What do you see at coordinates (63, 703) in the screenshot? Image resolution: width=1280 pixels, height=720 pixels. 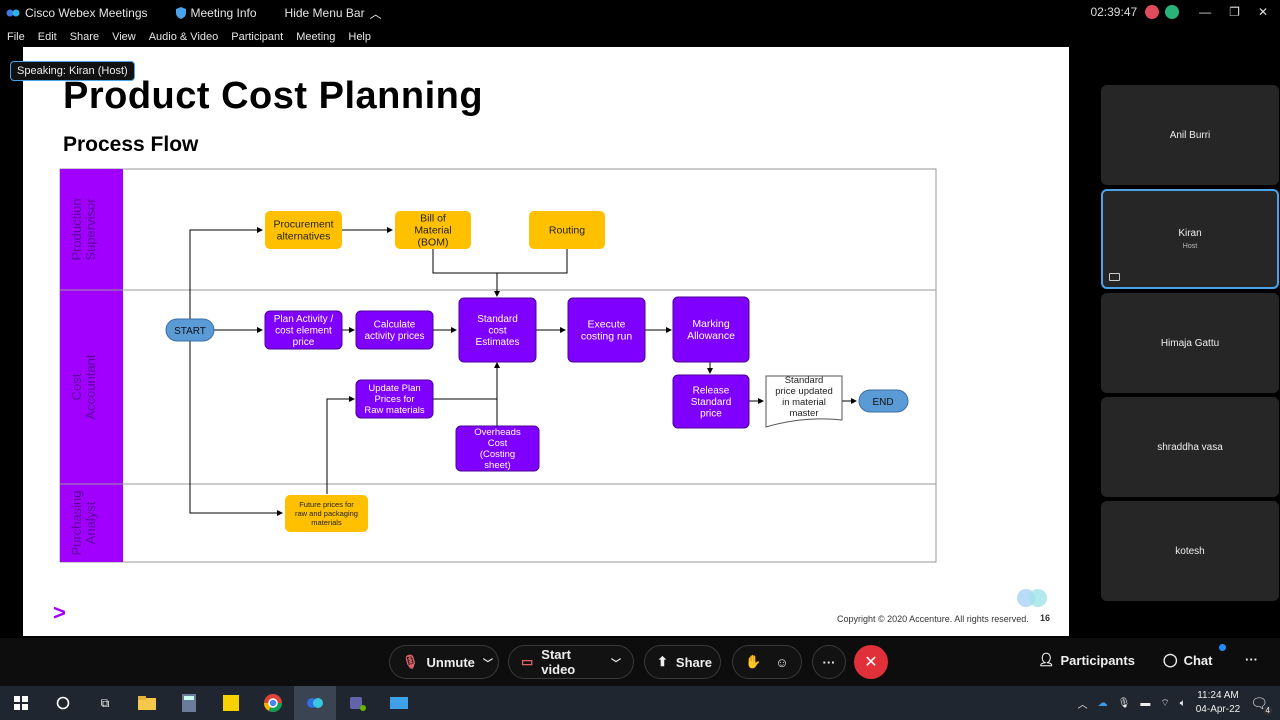 I see `search-icon` at bounding box center [63, 703].